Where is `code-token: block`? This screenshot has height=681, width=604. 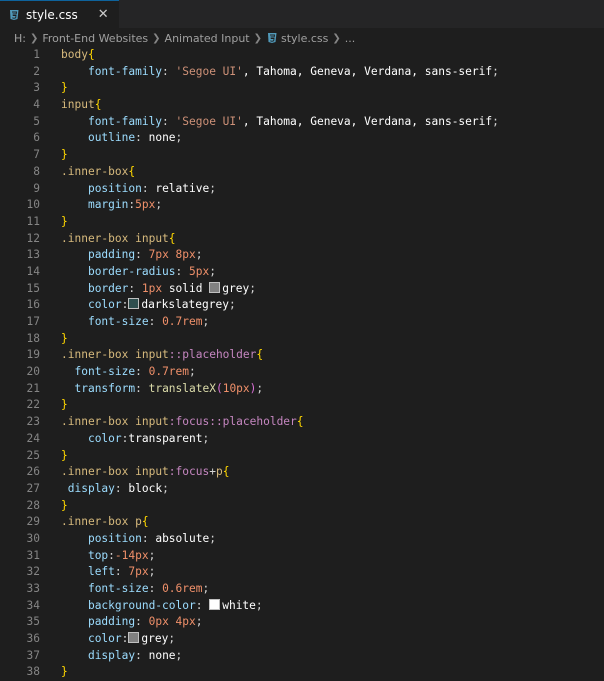 code-token: block is located at coordinates (145, 488).